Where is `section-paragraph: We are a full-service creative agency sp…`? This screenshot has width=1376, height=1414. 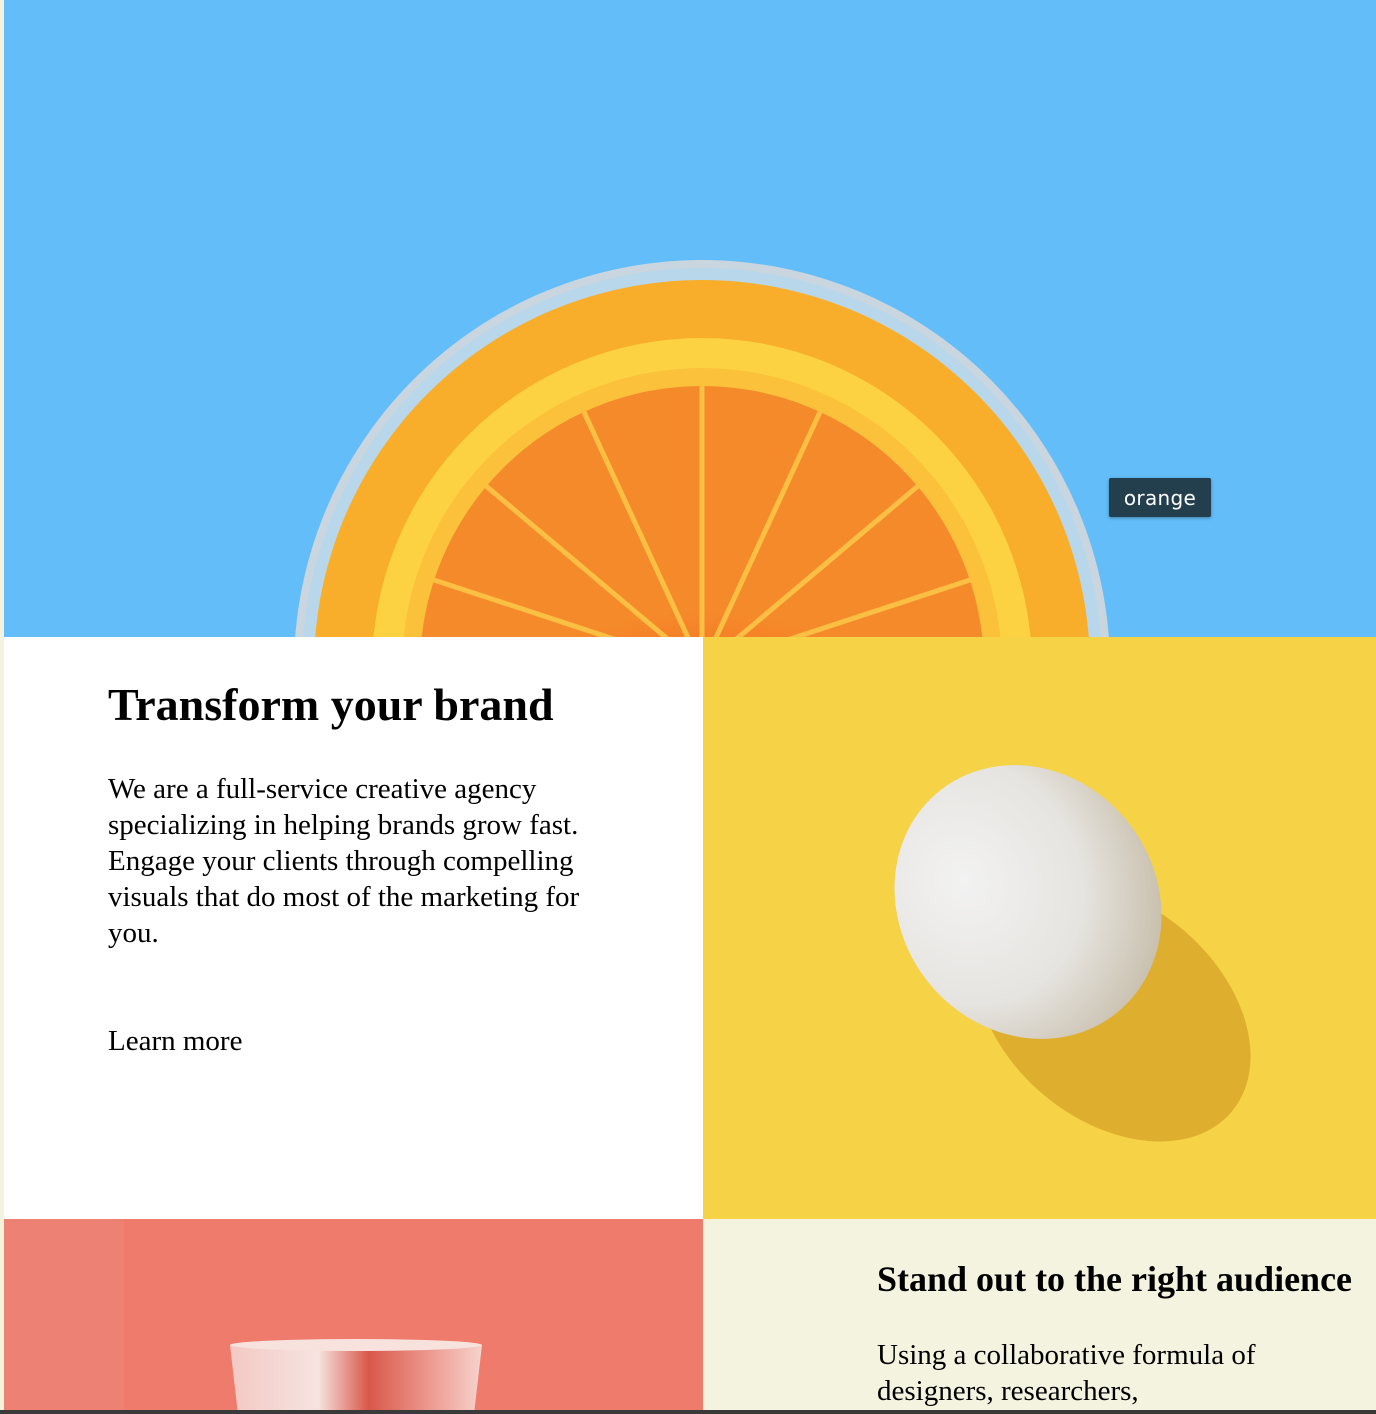 section-paragraph: We are a full-service creative agency sp… is located at coordinates (343, 807).